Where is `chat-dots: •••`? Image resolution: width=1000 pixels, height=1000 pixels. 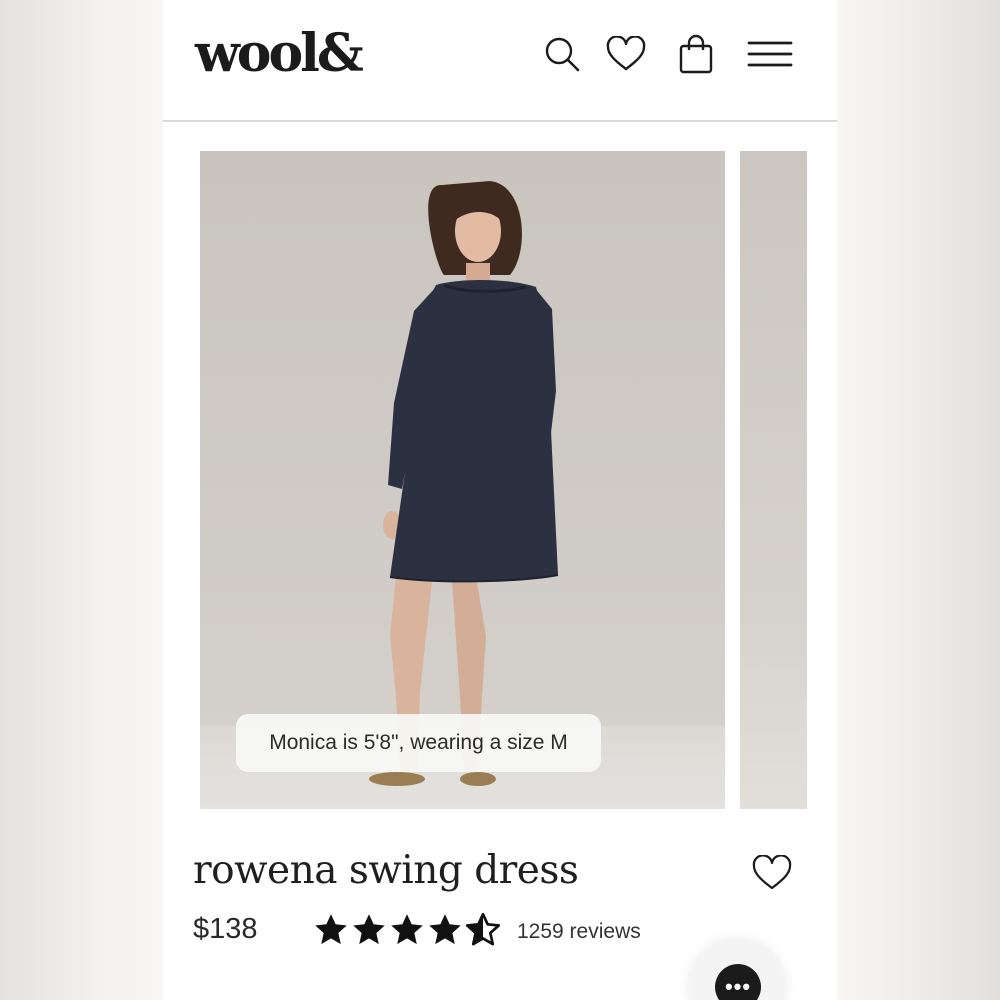
chat-dots: ••• is located at coordinates (738, 986).